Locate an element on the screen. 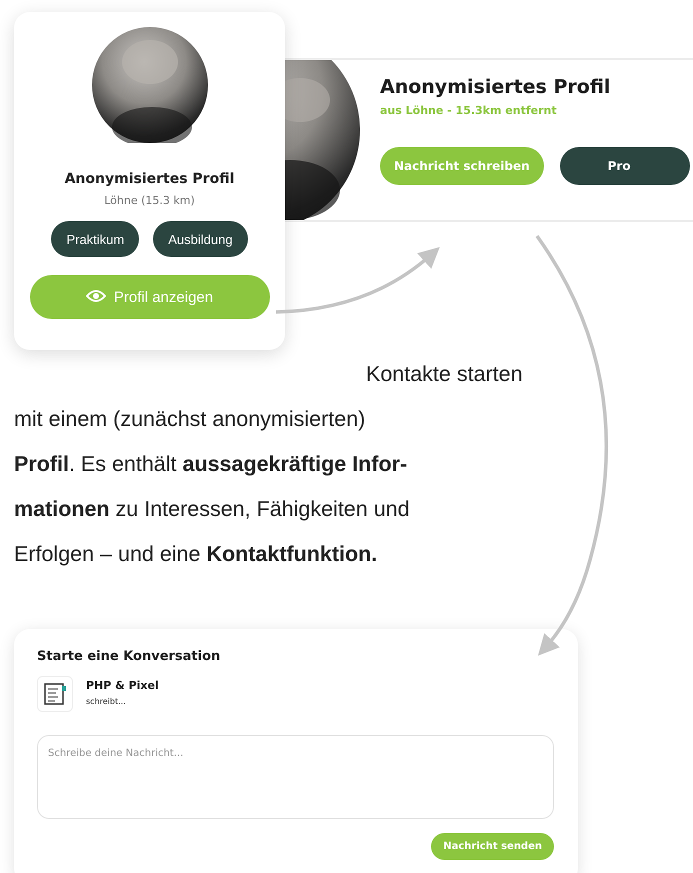 The width and height of the screenshot is (693, 873). profile-location: aus Löhne - 15.3km entfernt is located at coordinates (469, 110).